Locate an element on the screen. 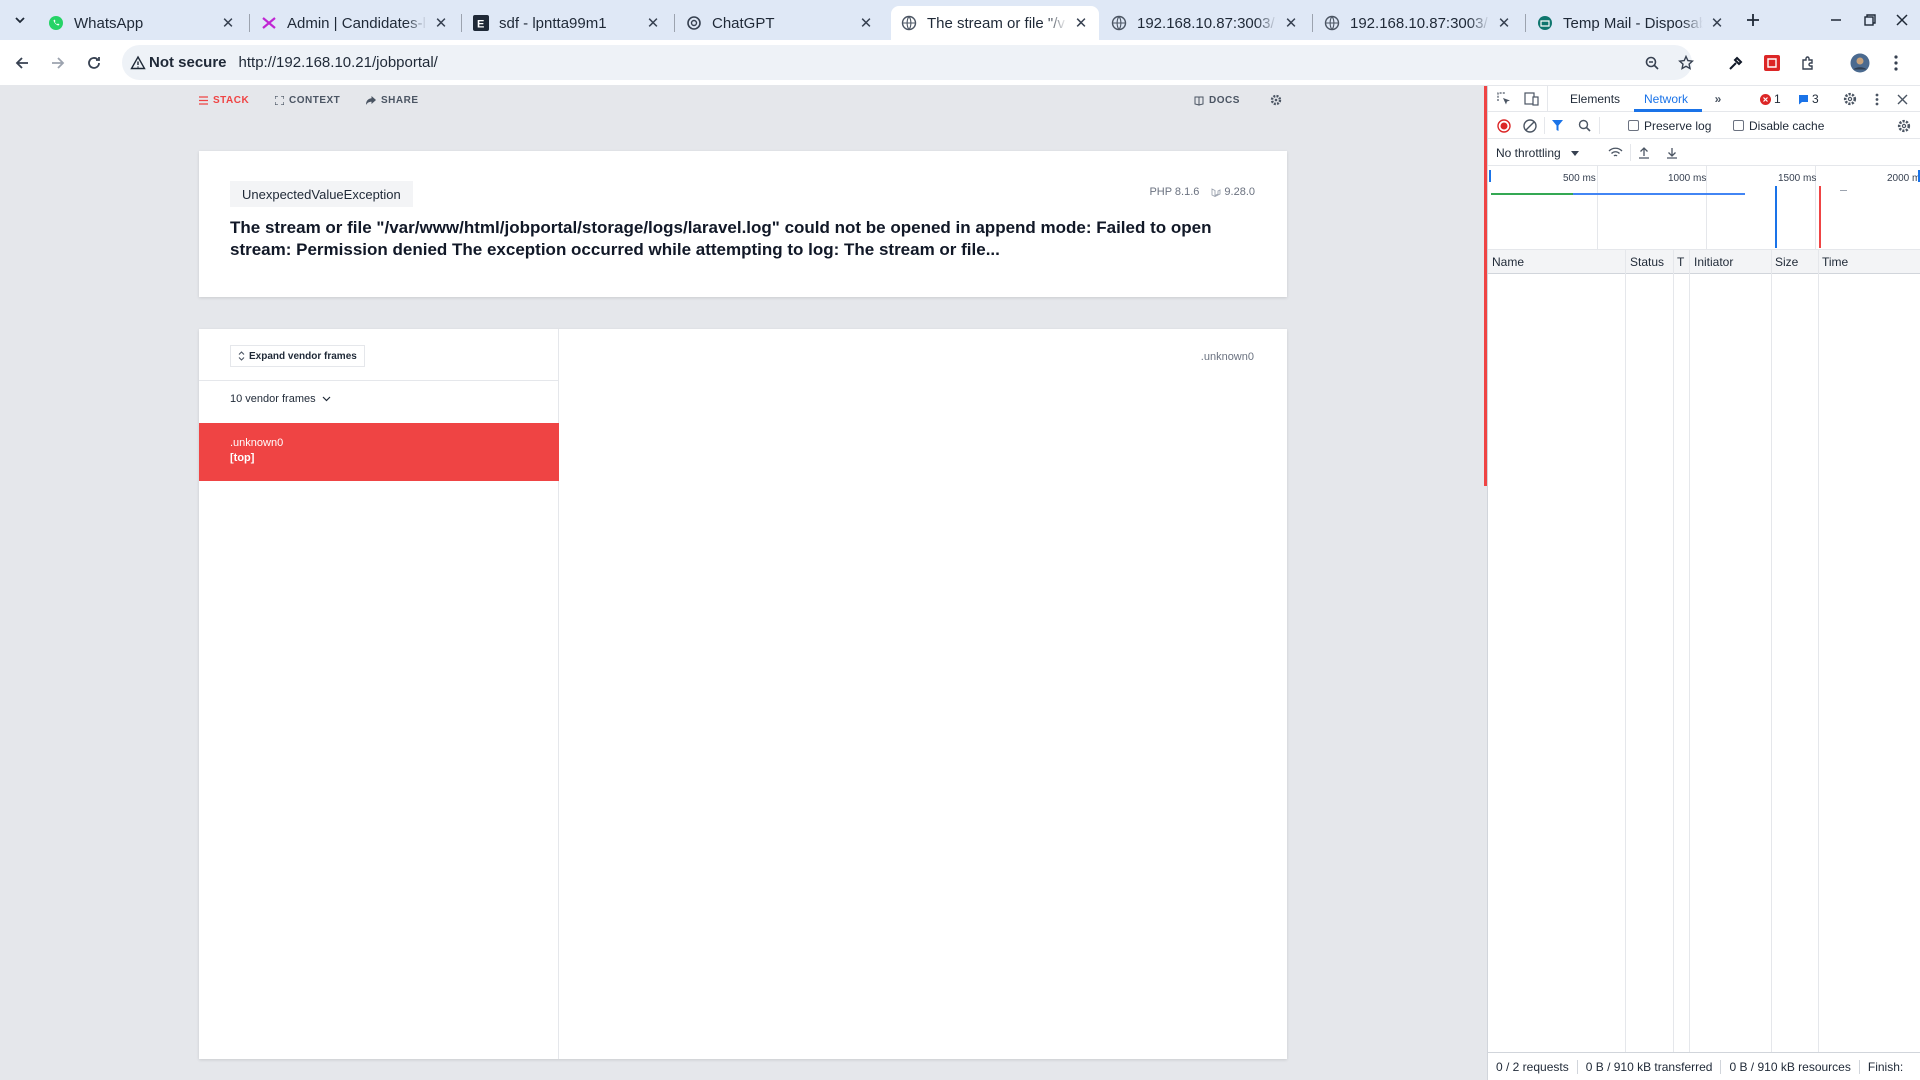 The image size is (1920, 1080). eyedropper-icon is located at coordinates (1736, 63).